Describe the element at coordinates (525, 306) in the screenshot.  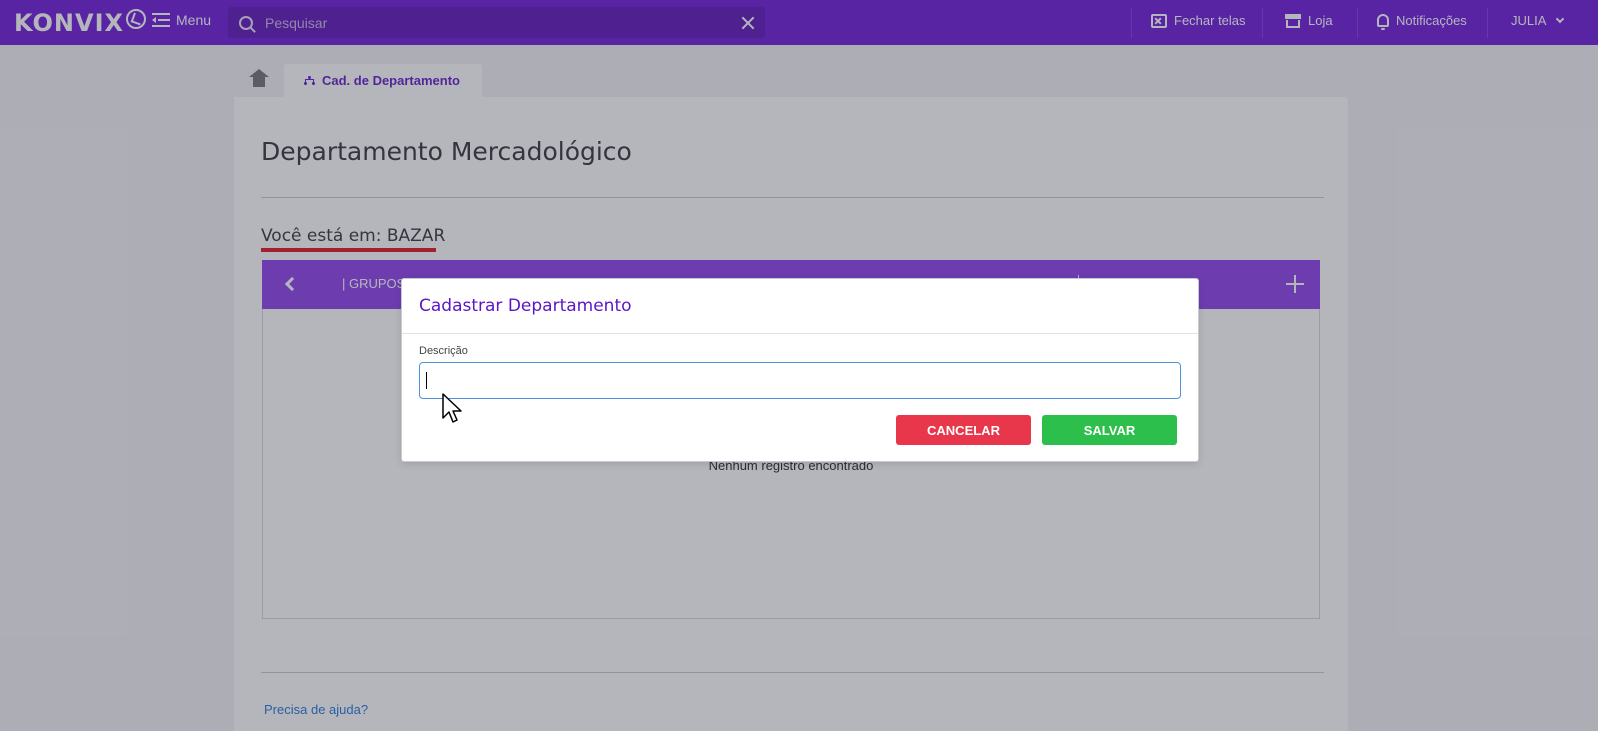
I see `dialog-title: Cadastrar Departamento` at that location.